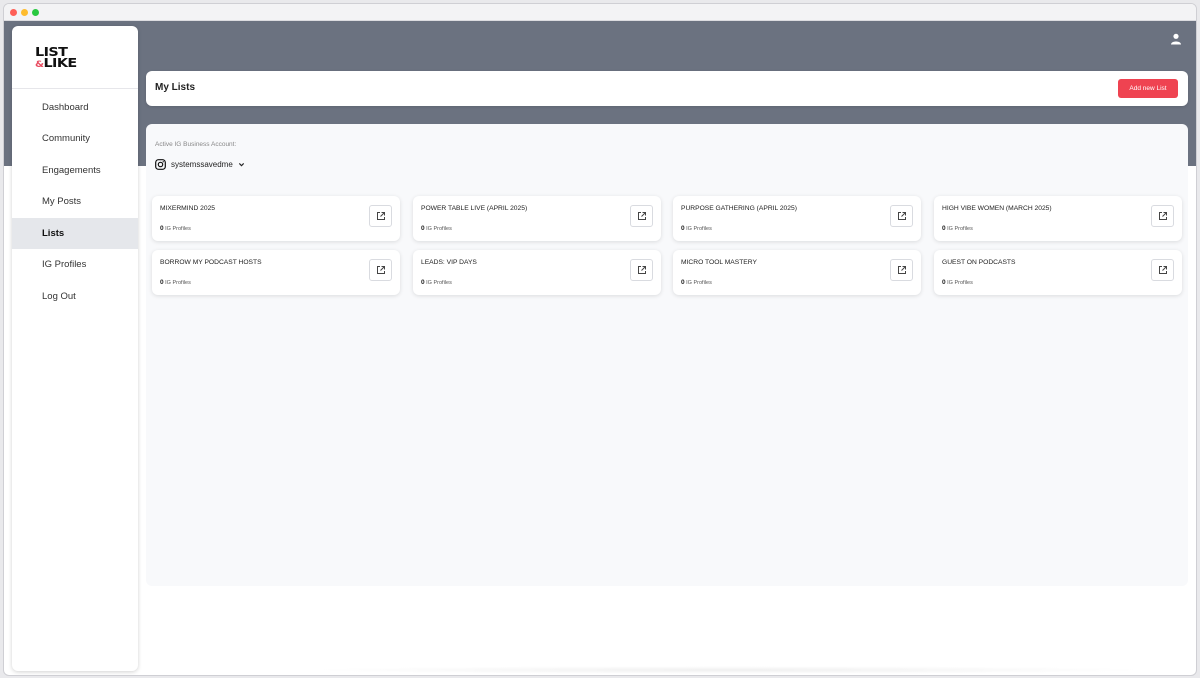 The width and height of the screenshot is (1200, 678). I want to click on account-name: systemssavedme, so click(202, 164).